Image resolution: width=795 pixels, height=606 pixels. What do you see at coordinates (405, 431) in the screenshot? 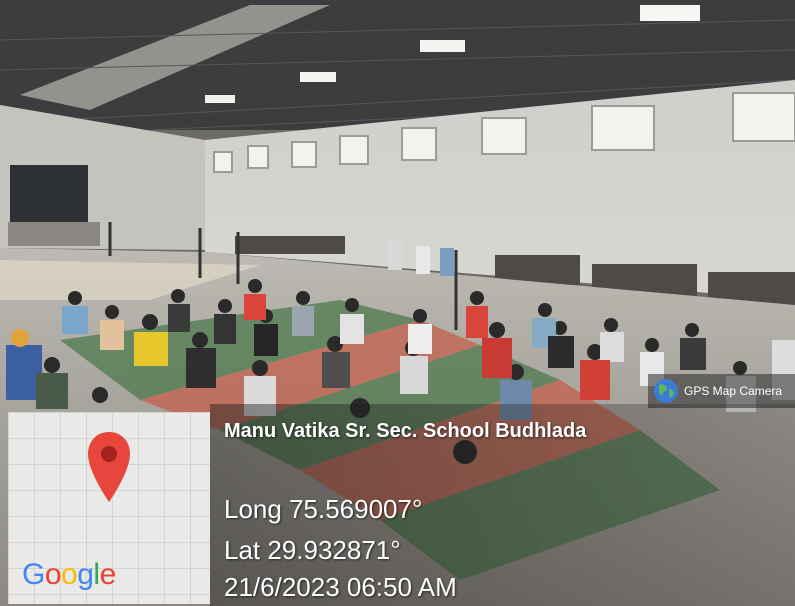
I see `place-name: Manu Vatika Sr. Sec. School Budhlada` at bounding box center [405, 431].